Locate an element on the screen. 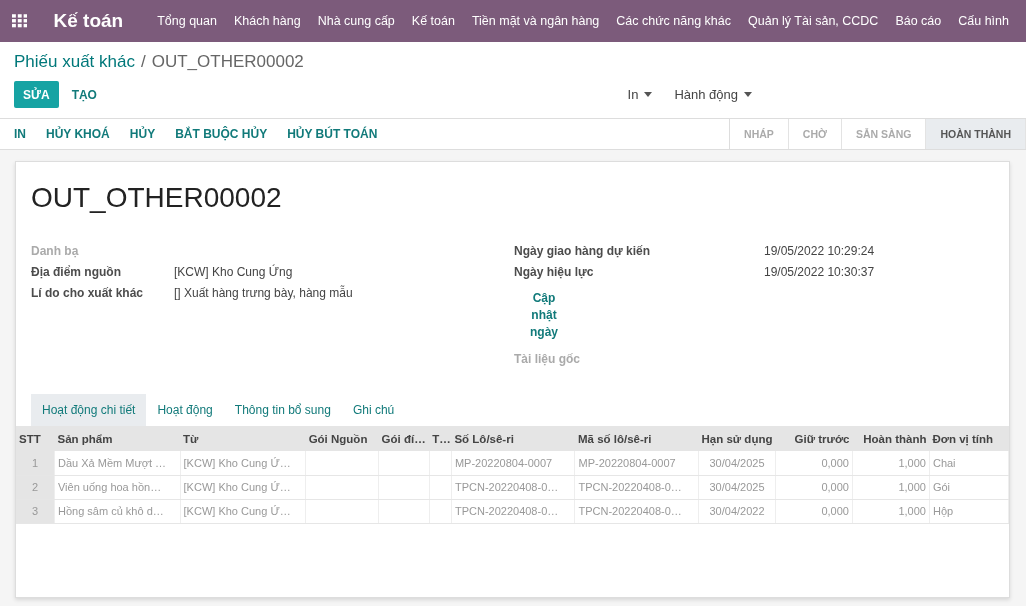 This screenshot has height=606, width=1026. menu-item: Cấu hình is located at coordinates (983, 21).